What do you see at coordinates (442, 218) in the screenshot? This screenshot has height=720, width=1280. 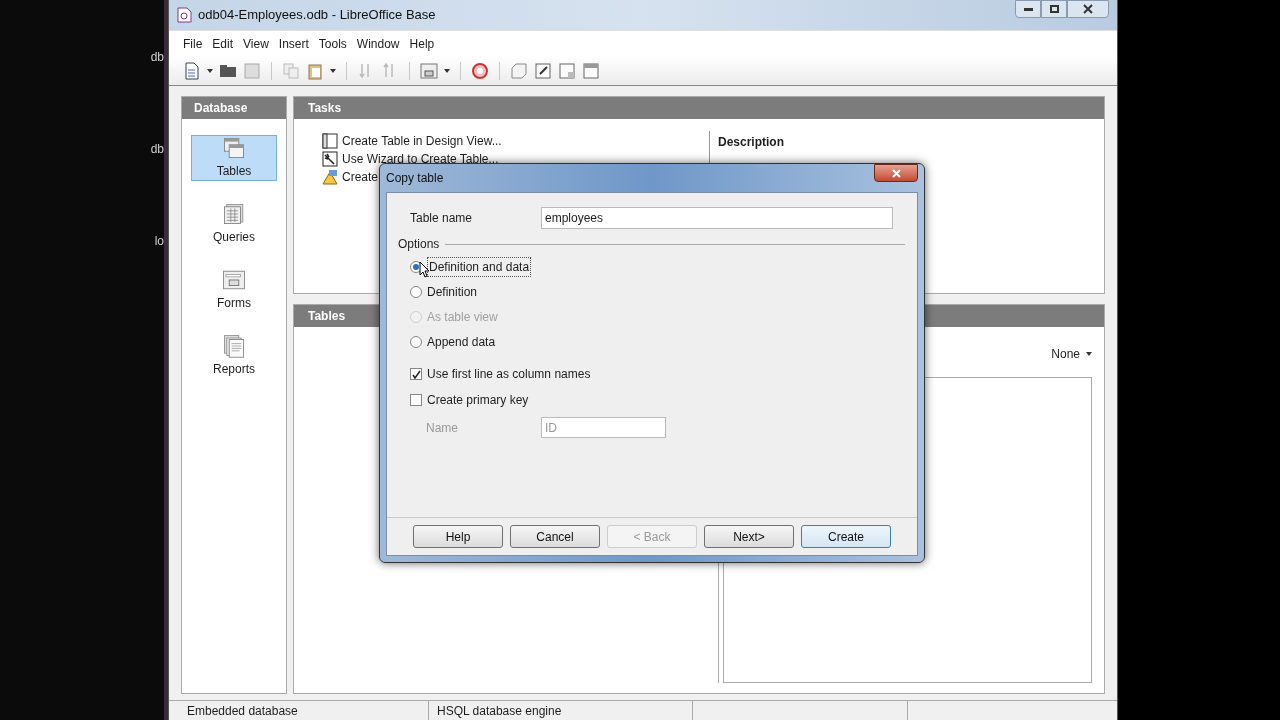 I see `field-label: Table name` at bounding box center [442, 218].